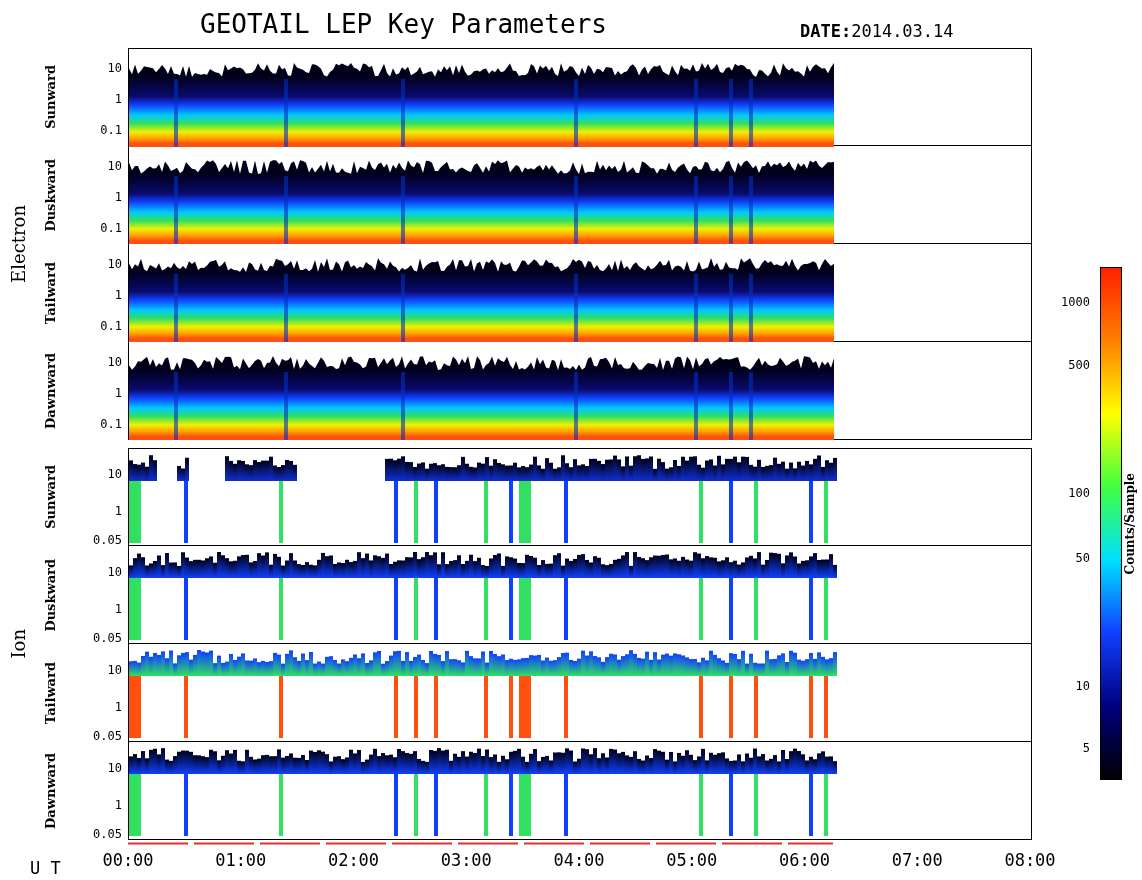  What do you see at coordinates (692, 860) in the screenshot?
I see `x-tick-label: 05:00` at bounding box center [692, 860].